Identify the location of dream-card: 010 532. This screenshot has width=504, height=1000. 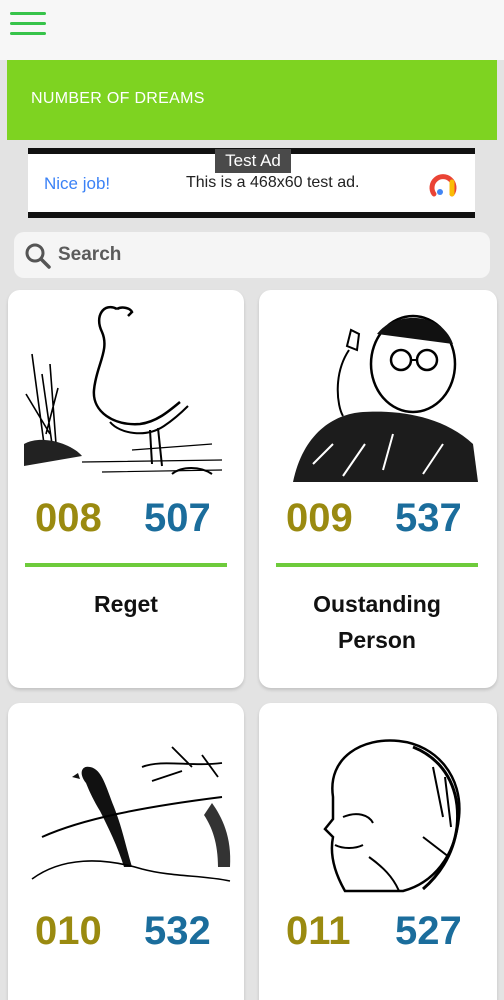
(126, 851).